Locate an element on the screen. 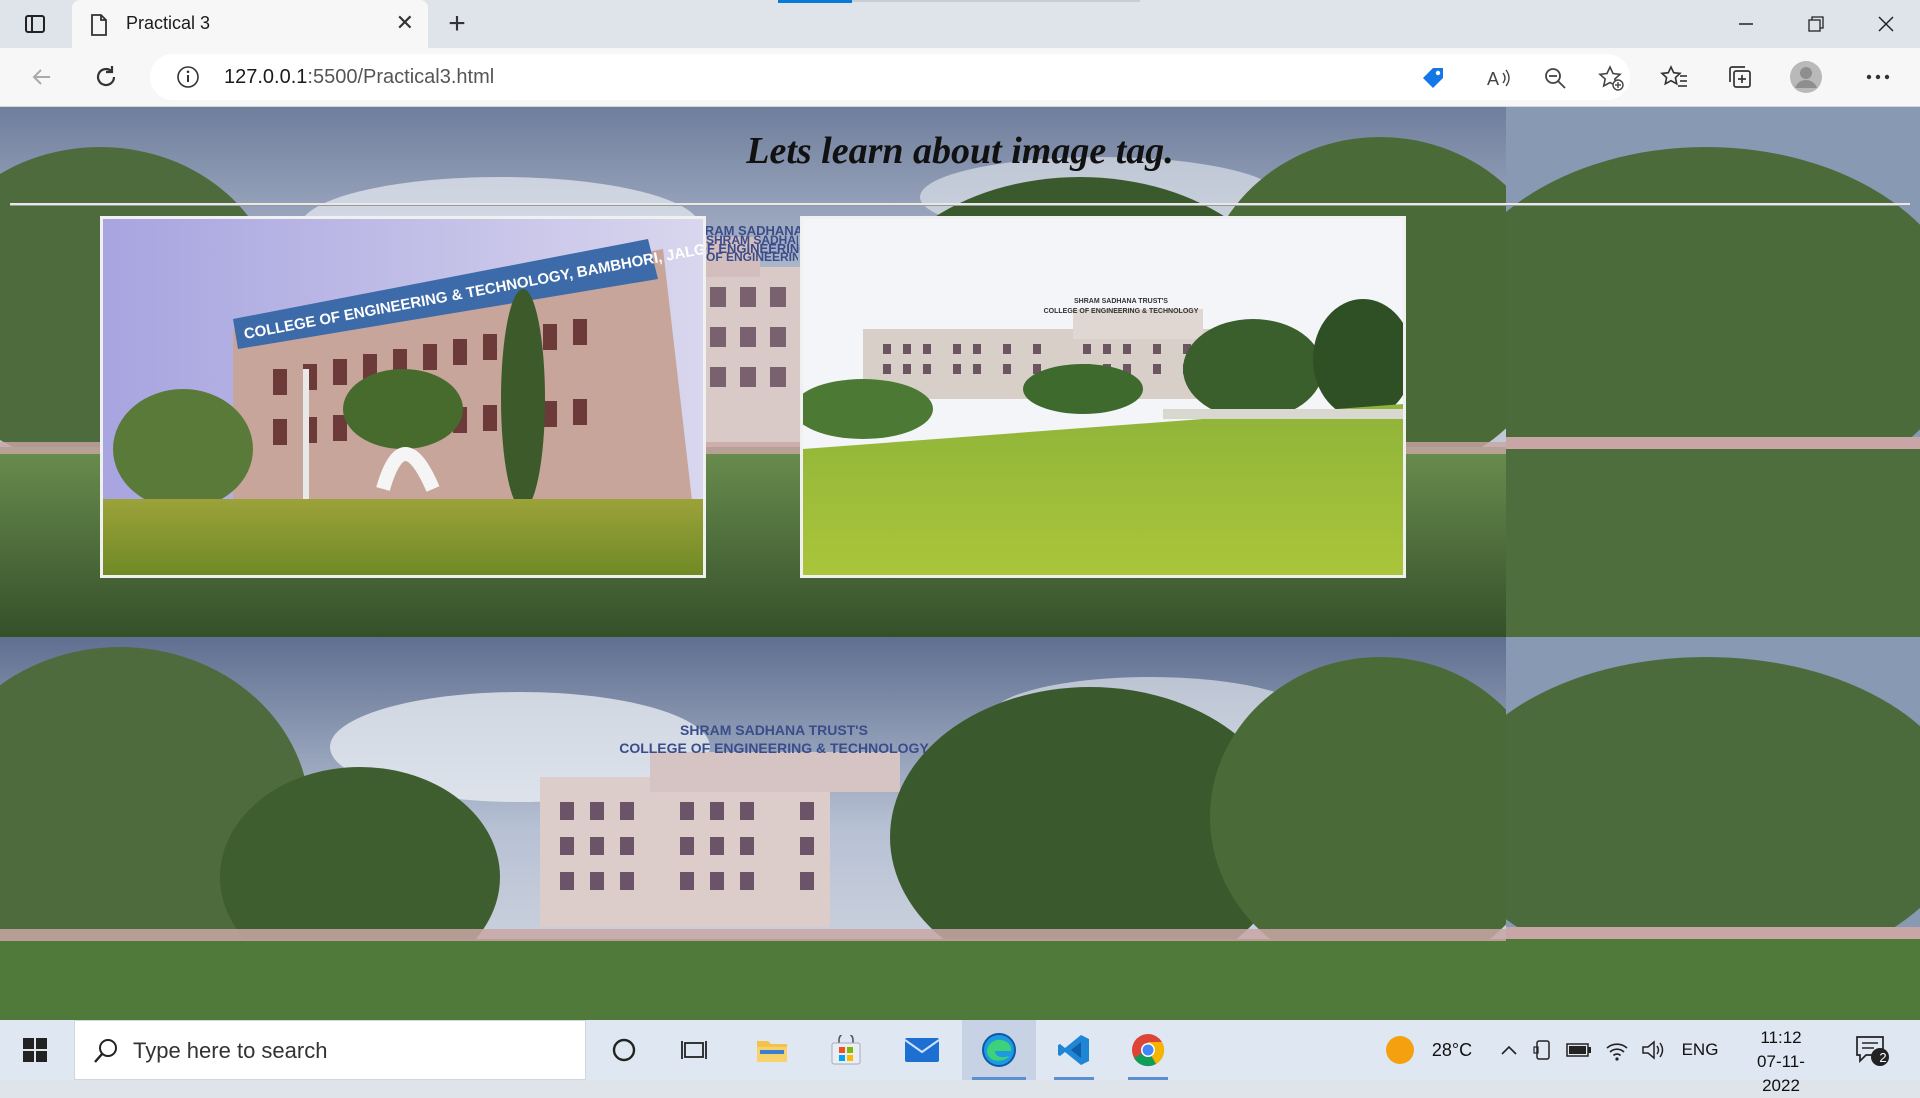  task-view-icon is located at coordinates (694, 1050).